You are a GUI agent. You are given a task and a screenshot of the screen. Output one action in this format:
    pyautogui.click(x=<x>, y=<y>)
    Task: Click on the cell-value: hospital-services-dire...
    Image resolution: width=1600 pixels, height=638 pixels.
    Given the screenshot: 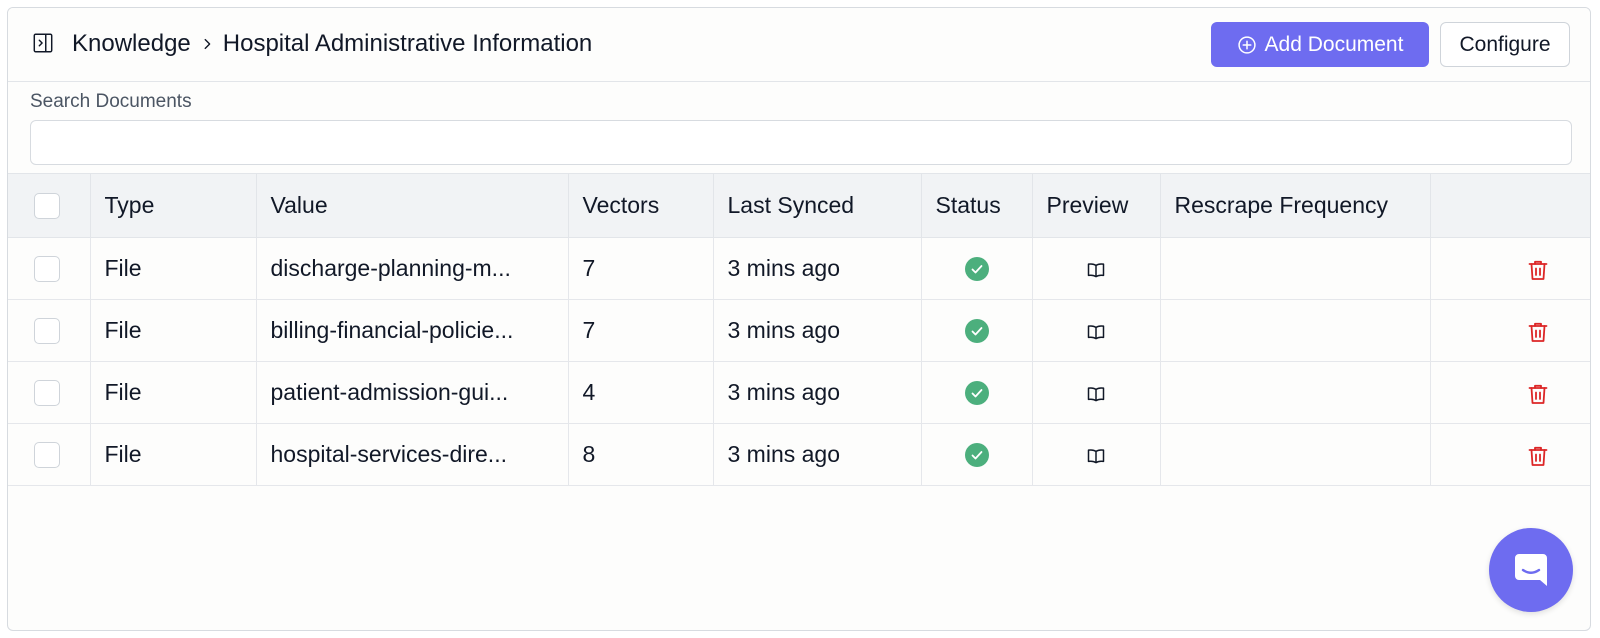 What is the action you would take?
    pyautogui.click(x=412, y=454)
    